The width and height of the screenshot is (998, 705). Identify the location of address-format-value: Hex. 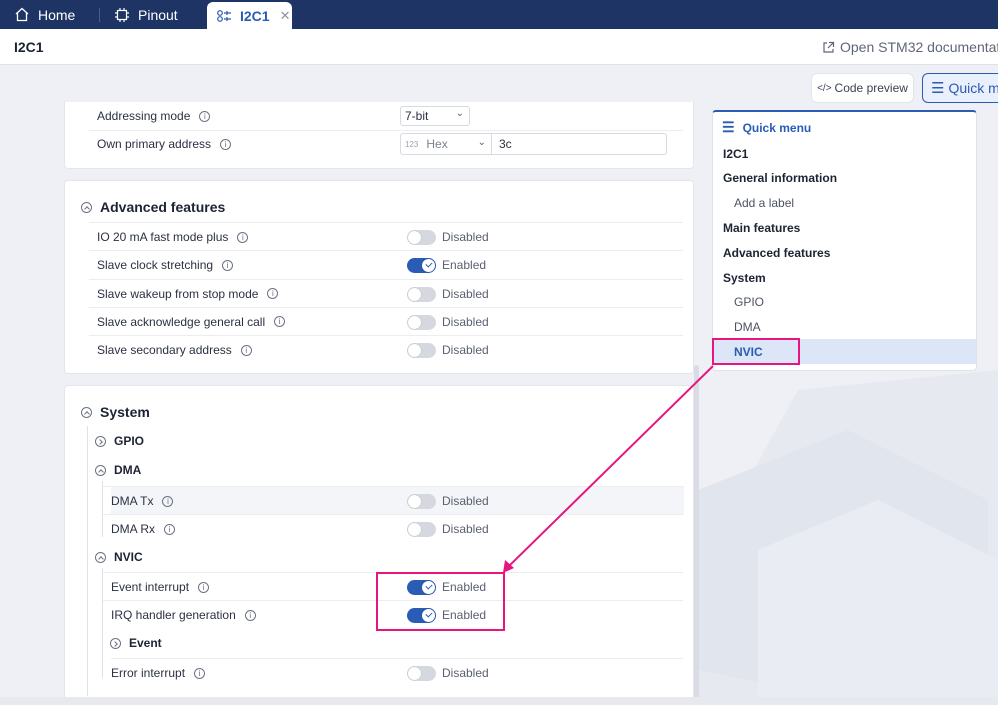
(437, 144).